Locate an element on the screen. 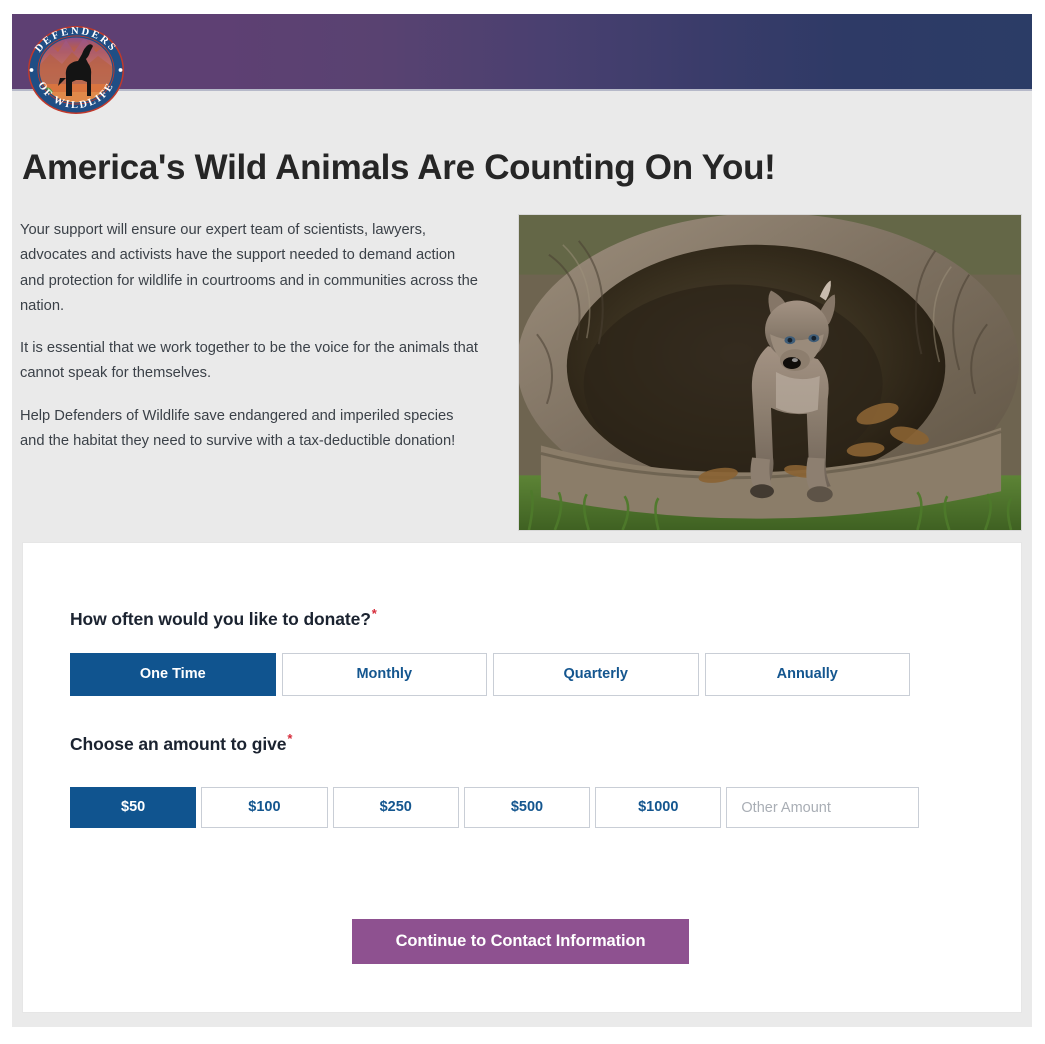 The width and height of the screenshot is (1045, 1044). frequency-option-annually: Annually is located at coordinates (807, 674).